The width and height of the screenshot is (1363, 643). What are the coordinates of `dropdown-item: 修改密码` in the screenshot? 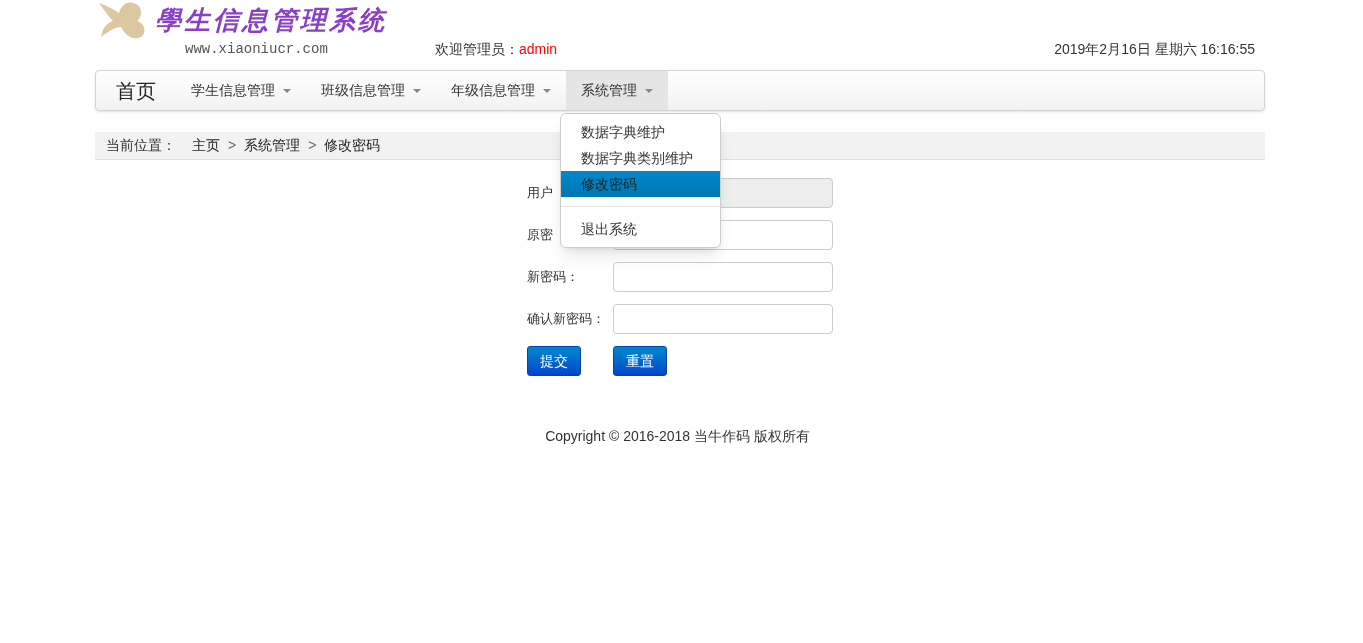 It's located at (640, 184).